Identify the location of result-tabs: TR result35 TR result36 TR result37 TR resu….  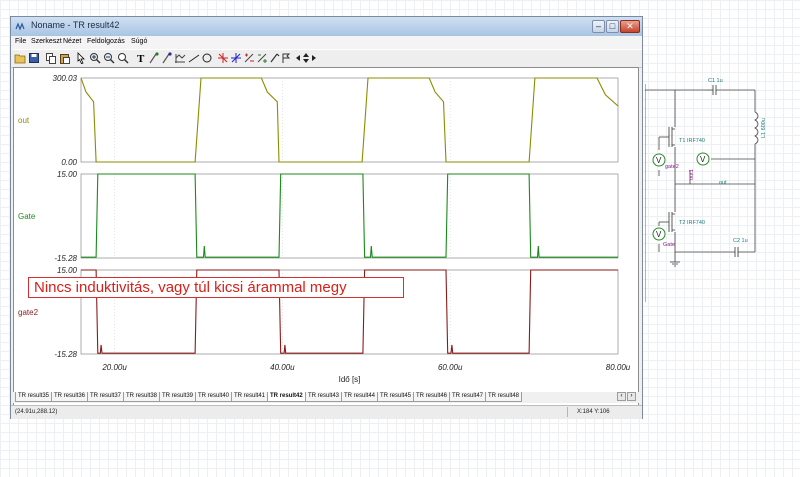
(326, 397).